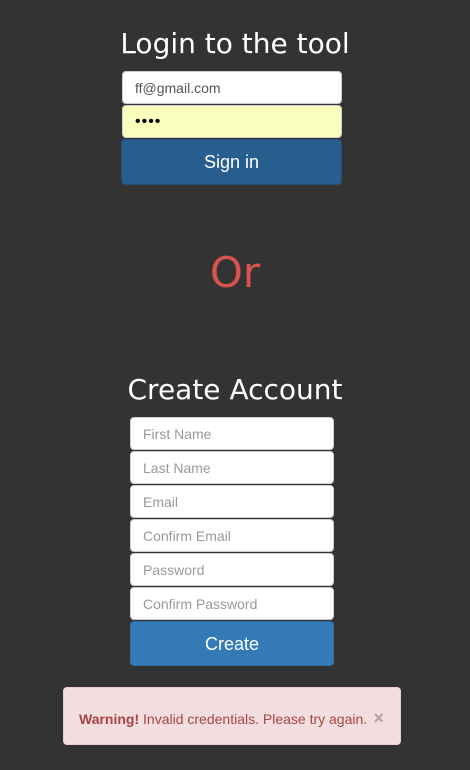  I want to click on password-input, so click(232, 569).